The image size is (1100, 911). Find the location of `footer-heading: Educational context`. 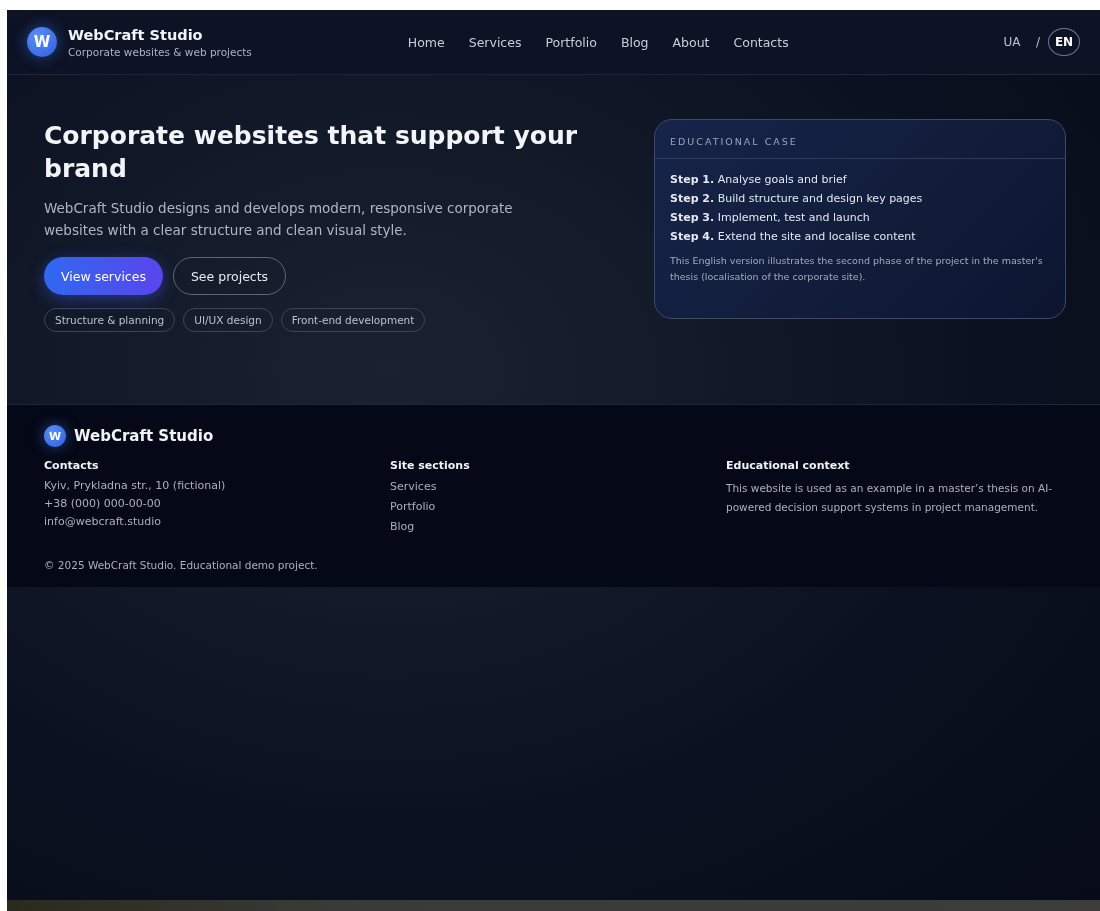

footer-heading: Educational context is located at coordinates (788, 465).